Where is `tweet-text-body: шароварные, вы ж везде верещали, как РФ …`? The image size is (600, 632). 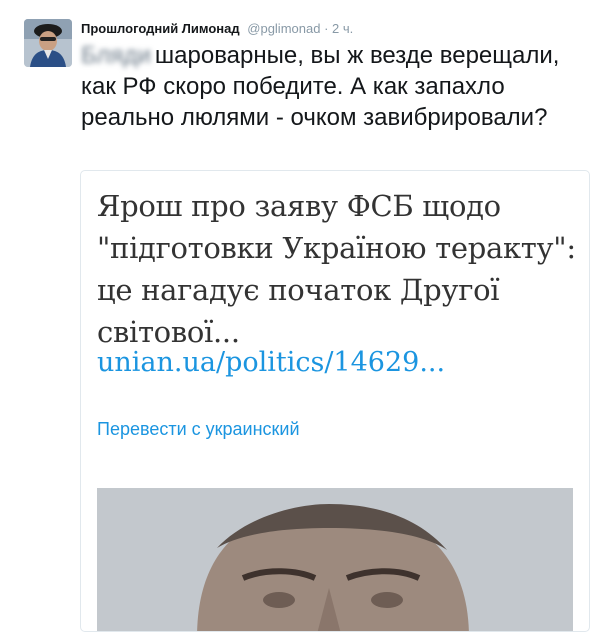 tweet-text-body: шароварные, вы ж везде верещали, как РФ … is located at coordinates (320, 86).